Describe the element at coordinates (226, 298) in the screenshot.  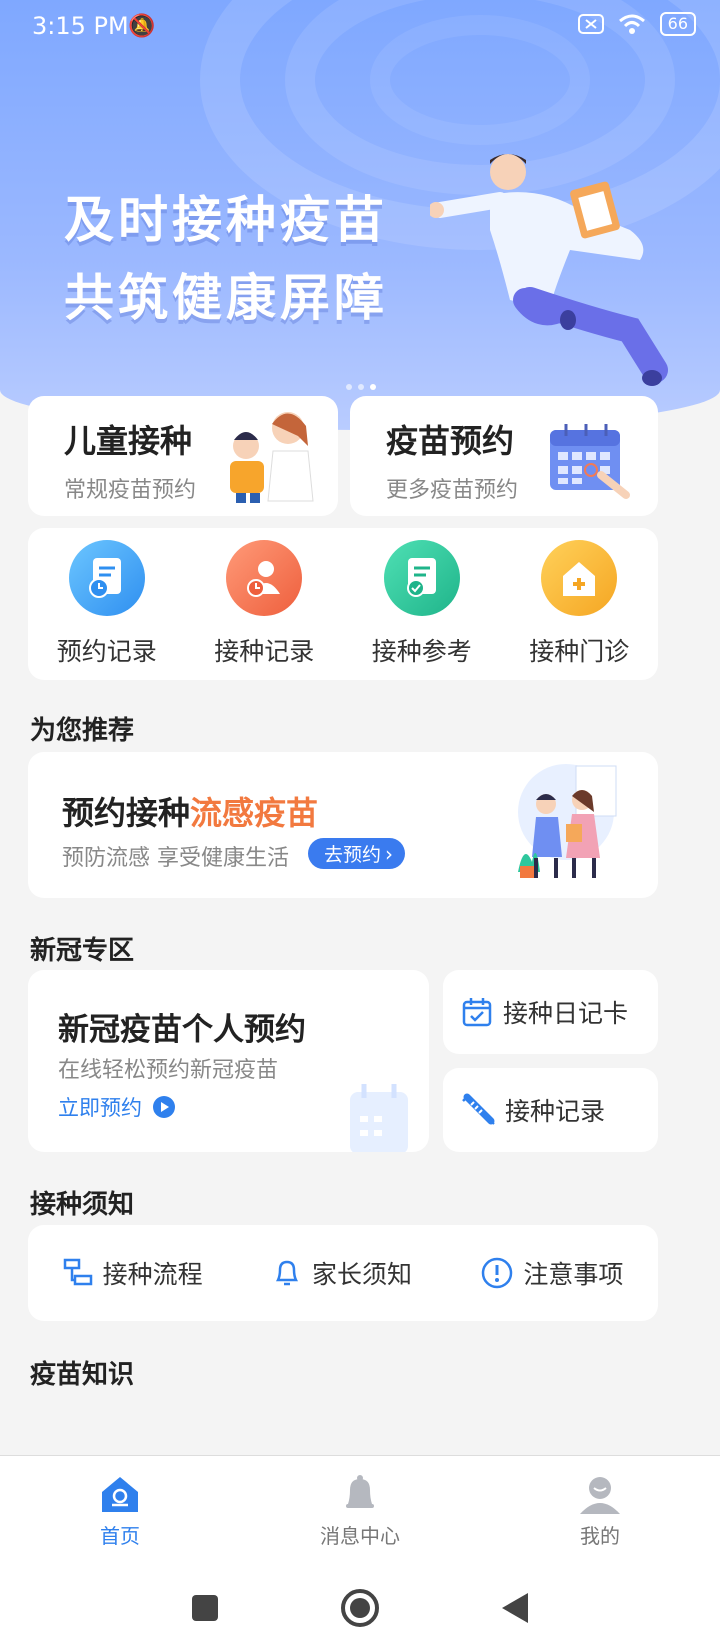
I see `banner-headline-2: 共筑健康屏障` at that location.